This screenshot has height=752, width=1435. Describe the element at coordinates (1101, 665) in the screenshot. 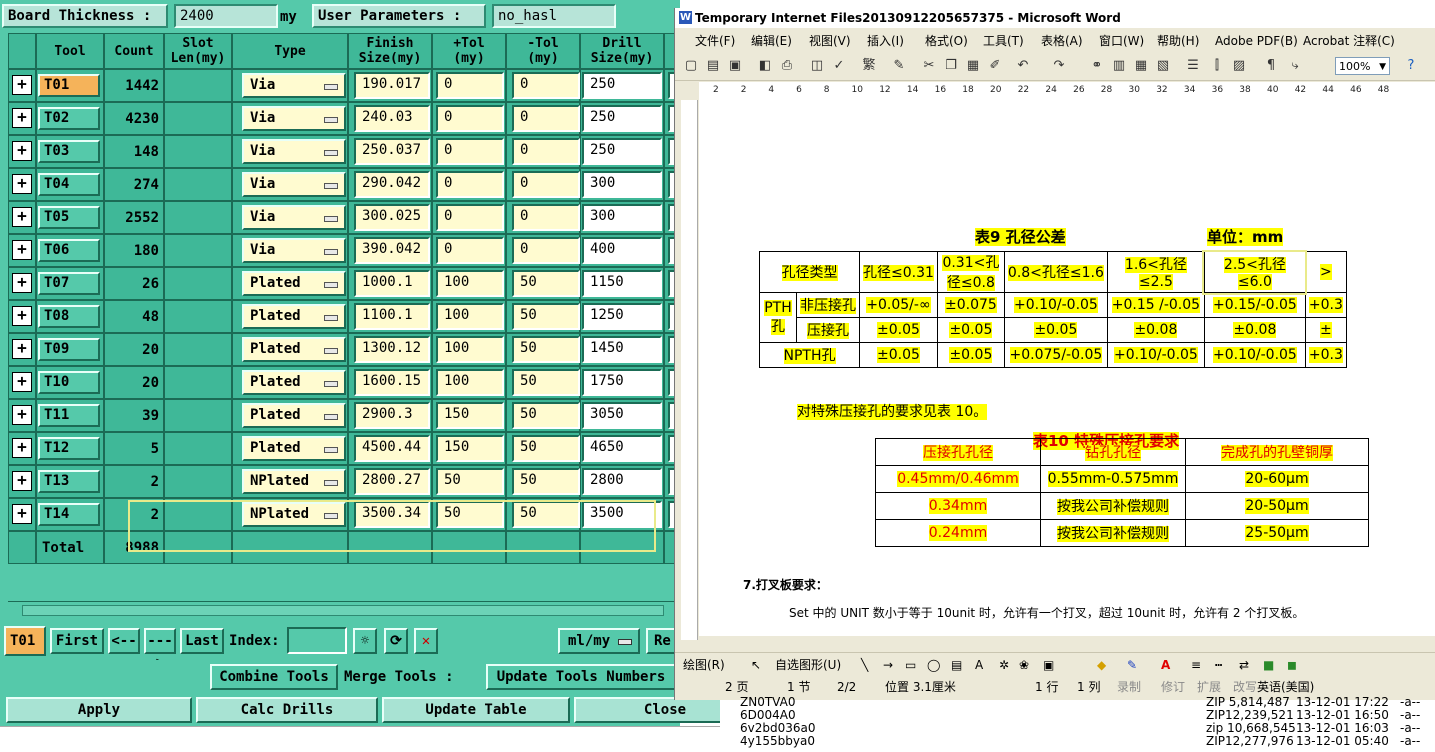

I see `fill-color-icon: ◆` at that location.